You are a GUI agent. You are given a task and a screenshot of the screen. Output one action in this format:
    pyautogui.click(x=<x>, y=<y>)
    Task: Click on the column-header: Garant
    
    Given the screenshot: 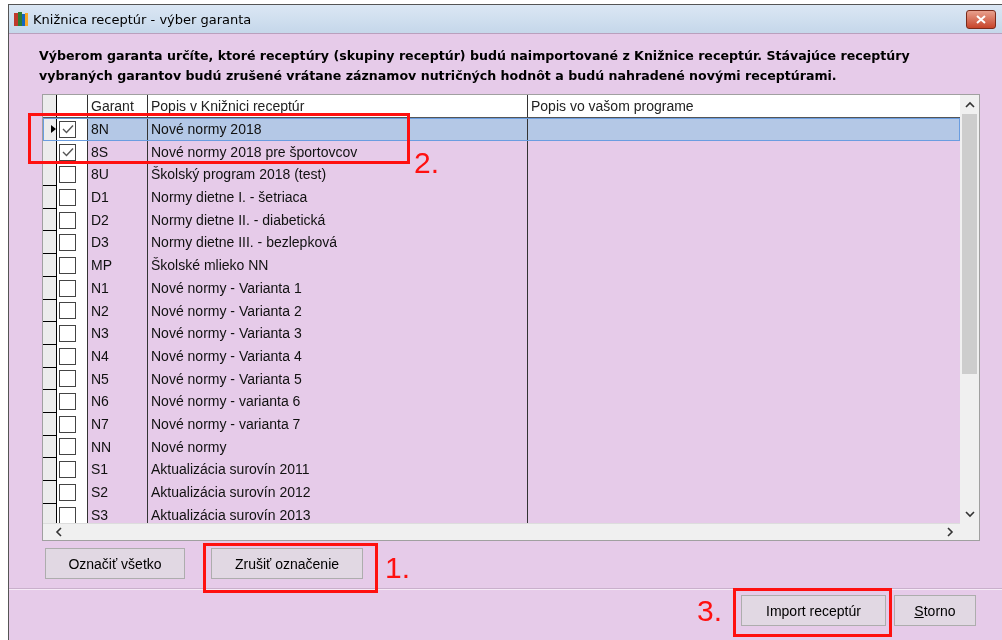 What is the action you would take?
    pyautogui.click(x=117, y=106)
    